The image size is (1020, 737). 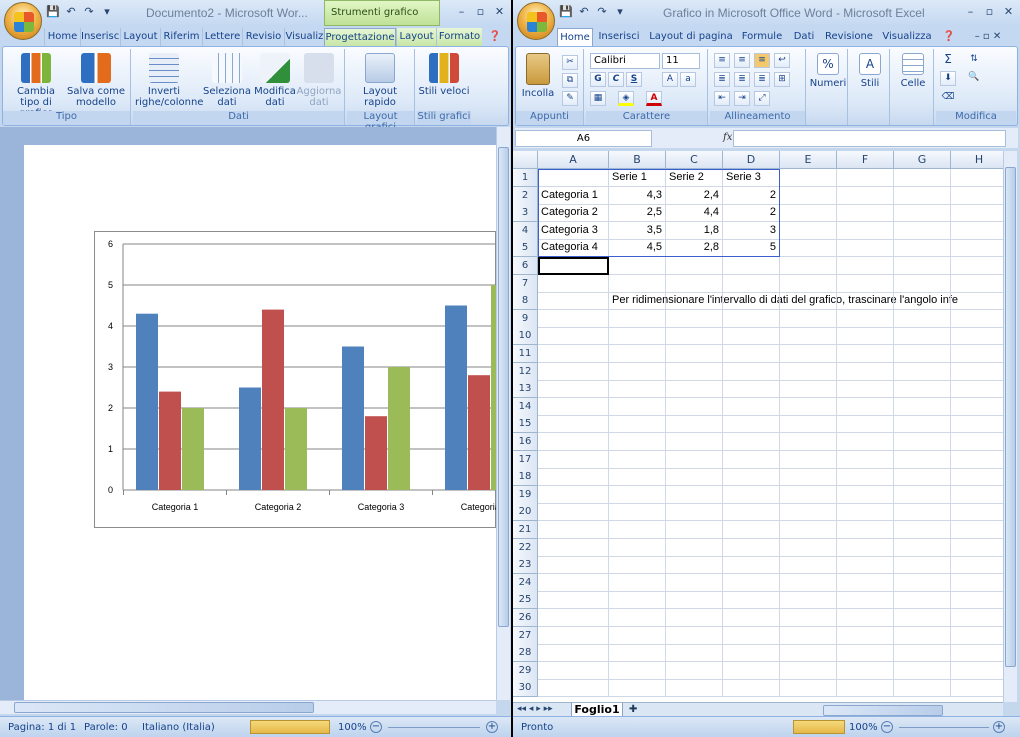 I want to click on cell-e17, so click(x=808, y=459).